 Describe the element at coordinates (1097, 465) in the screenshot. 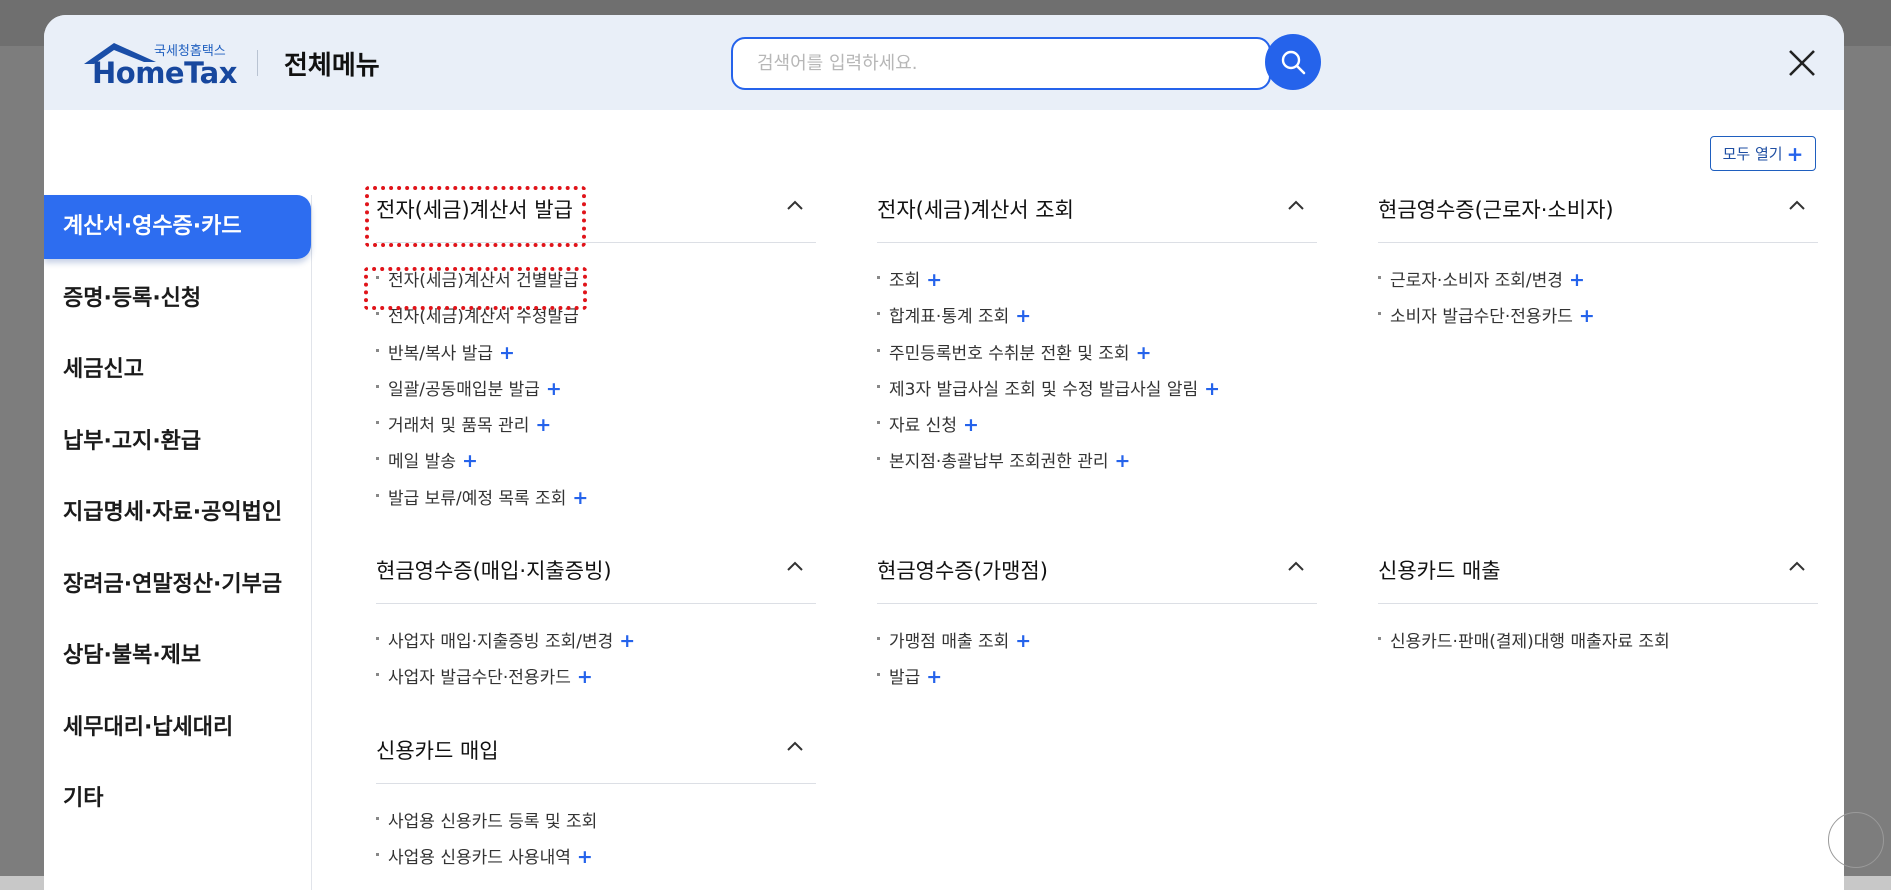

I see `menu-link: 본지점·총괄납부 조회권한 관리 +` at that location.